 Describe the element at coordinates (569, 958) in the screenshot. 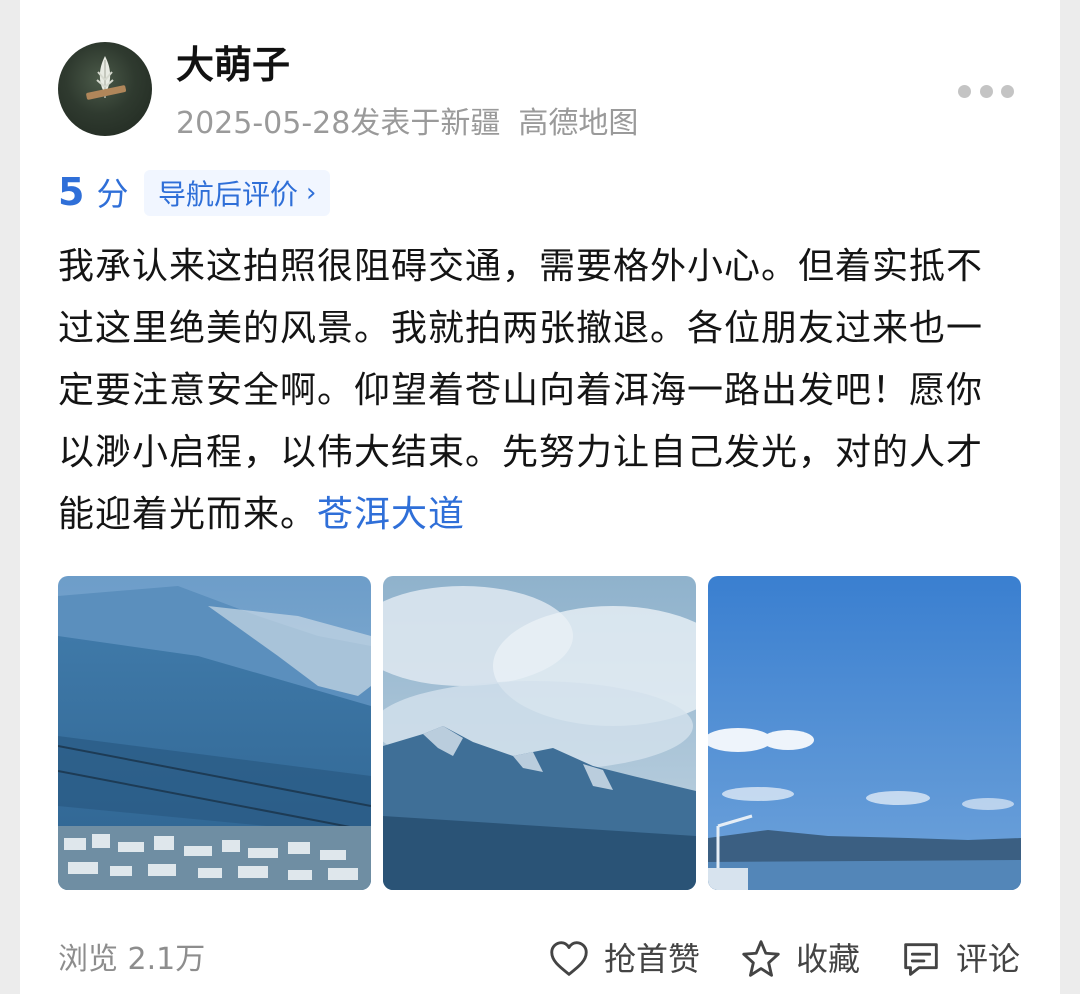

I see `heart-icon` at that location.